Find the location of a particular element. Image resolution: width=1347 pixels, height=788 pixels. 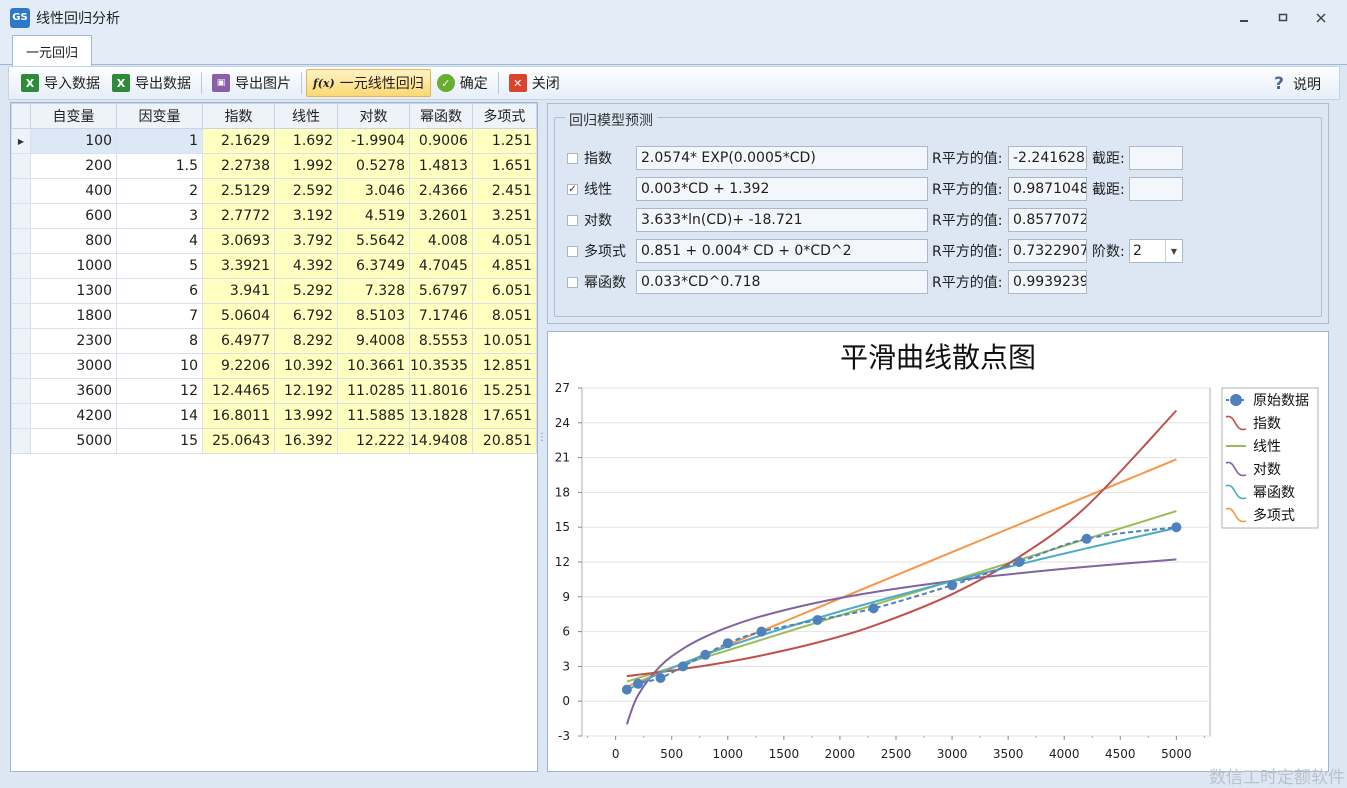

r-squared-field: 0.7322907 is located at coordinates (1047, 251).